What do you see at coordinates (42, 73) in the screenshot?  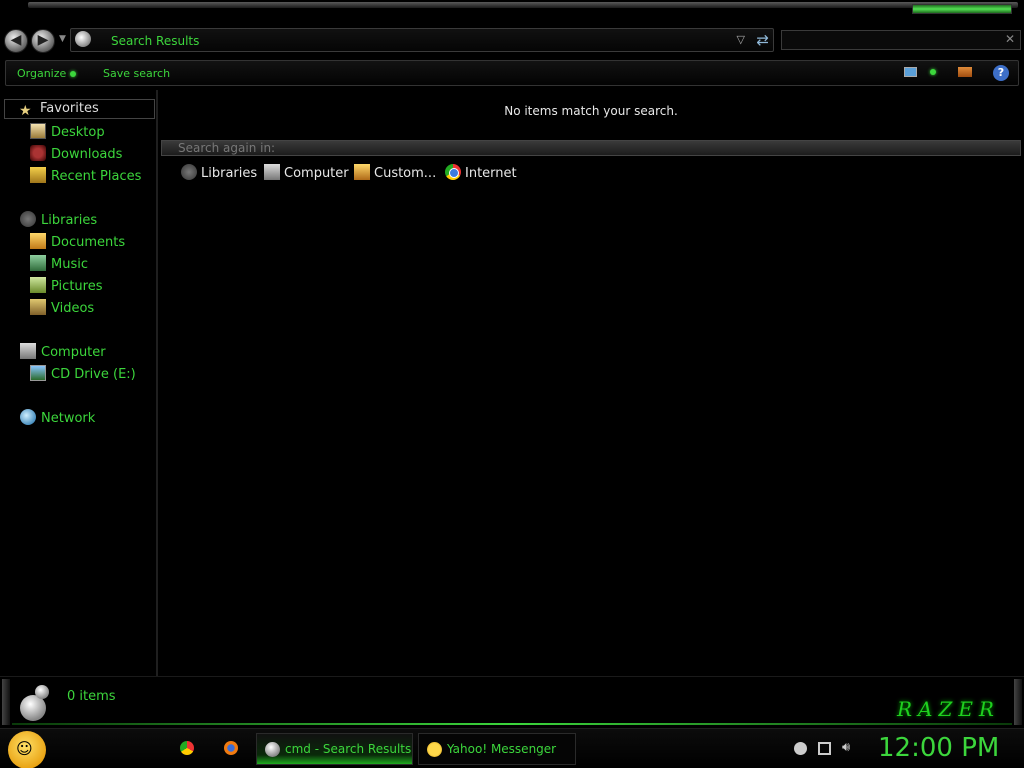 I see `organize-label: Organize` at bounding box center [42, 73].